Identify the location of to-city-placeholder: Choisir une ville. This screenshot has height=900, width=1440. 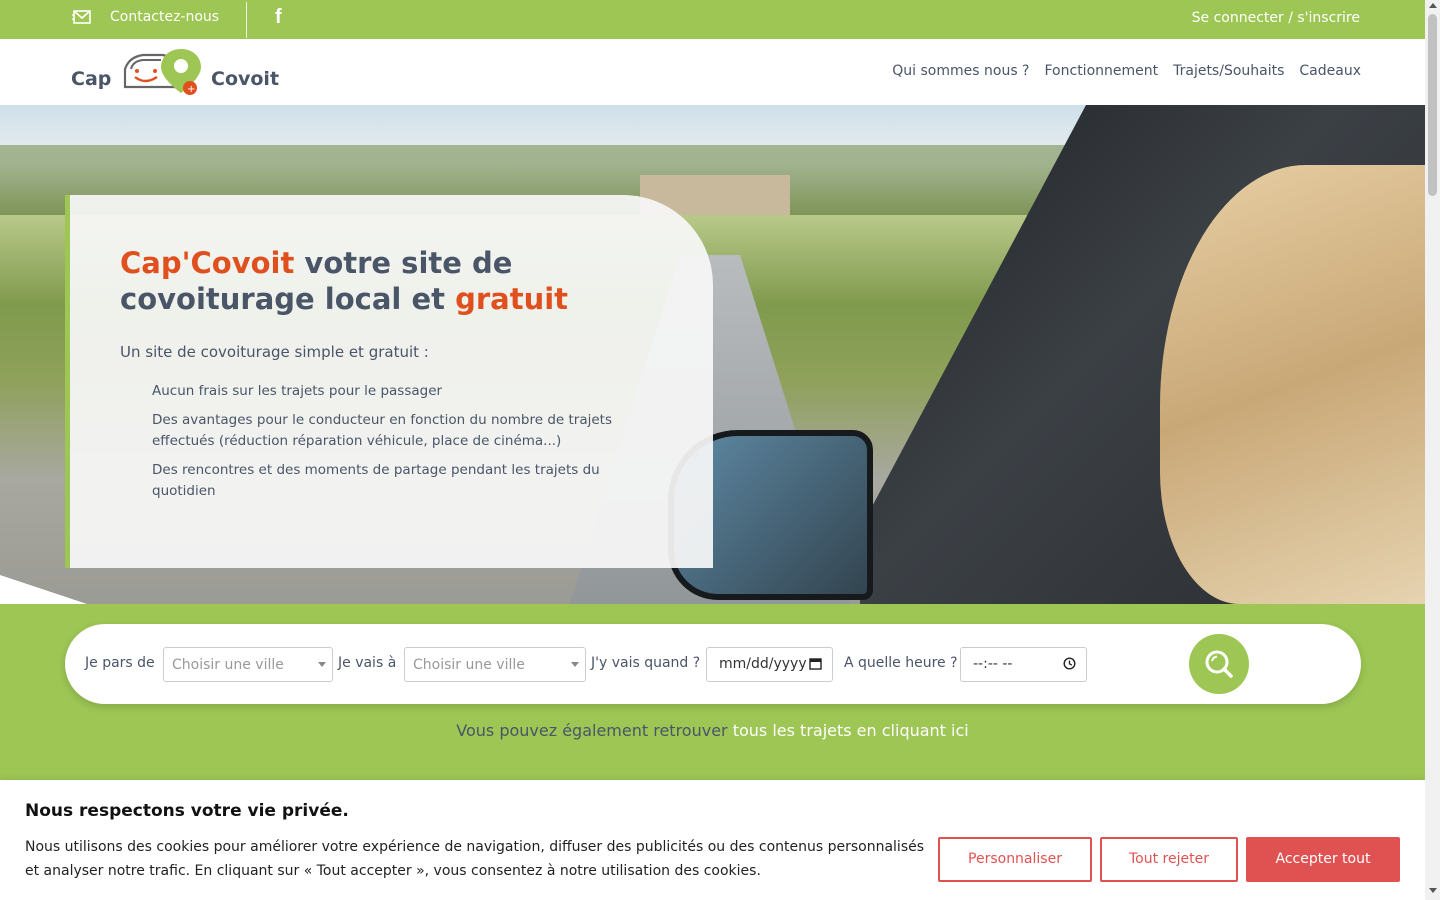
(469, 665).